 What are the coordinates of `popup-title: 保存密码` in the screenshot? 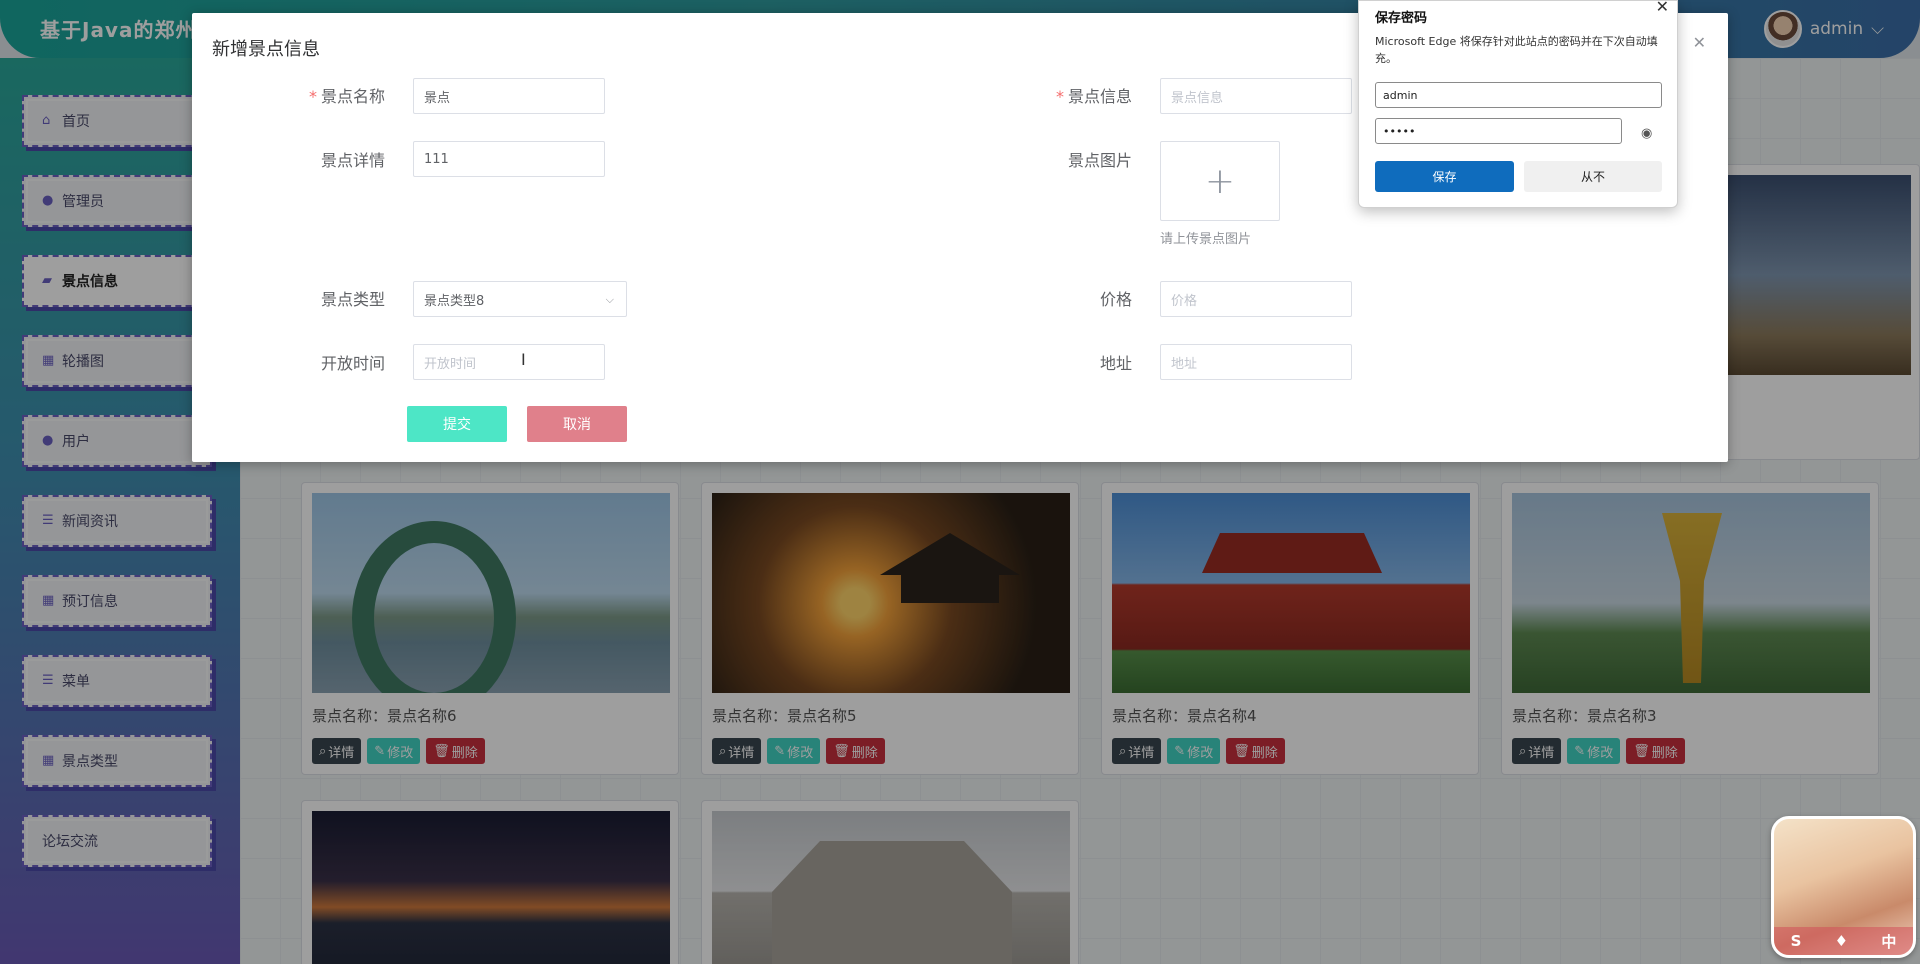 It's located at (1401, 18).